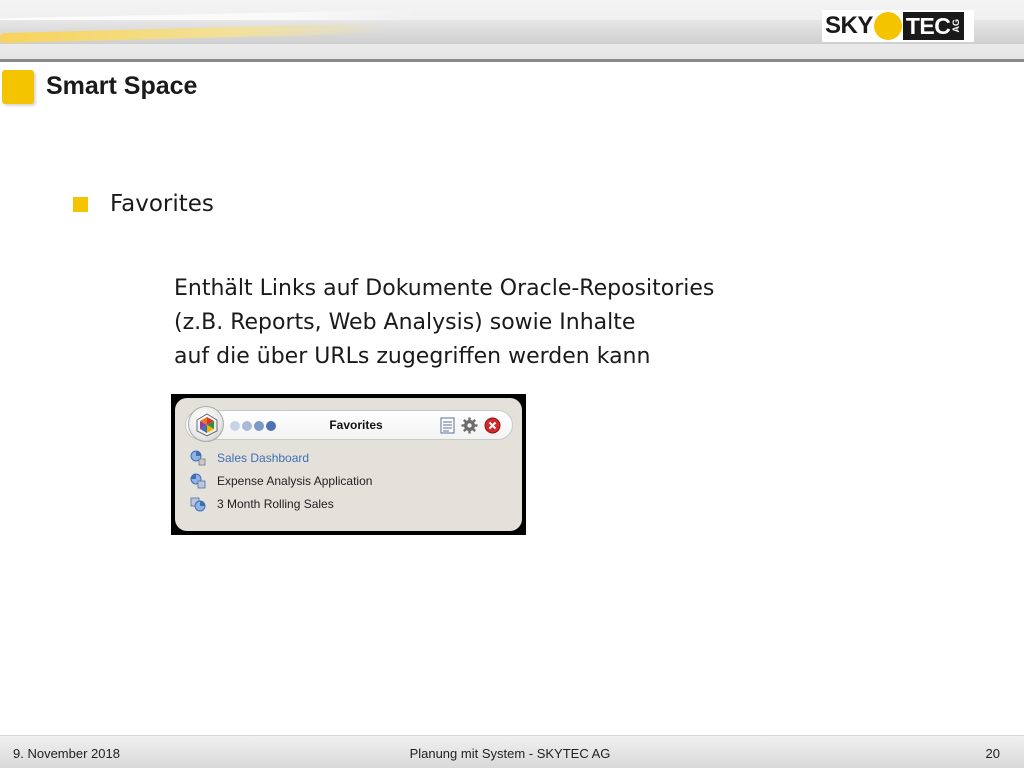 The width and height of the screenshot is (1024, 768). What do you see at coordinates (469, 425) in the screenshot?
I see `gear-icon` at bounding box center [469, 425].